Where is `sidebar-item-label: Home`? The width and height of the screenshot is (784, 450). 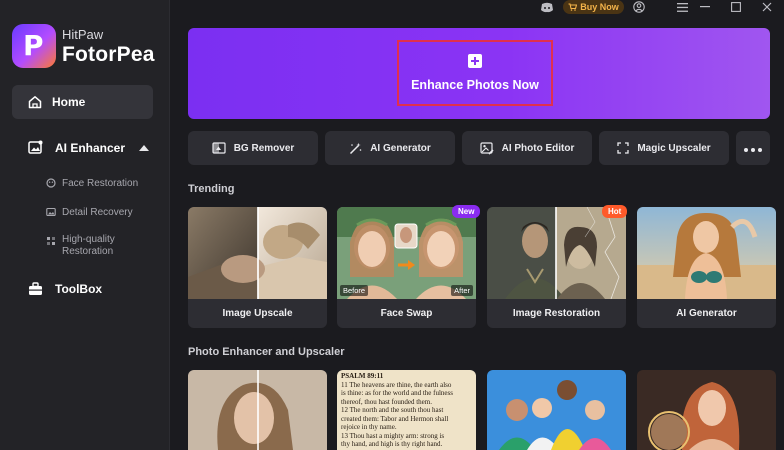 sidebar-item-label: Home is located at coordinates (69, 102).